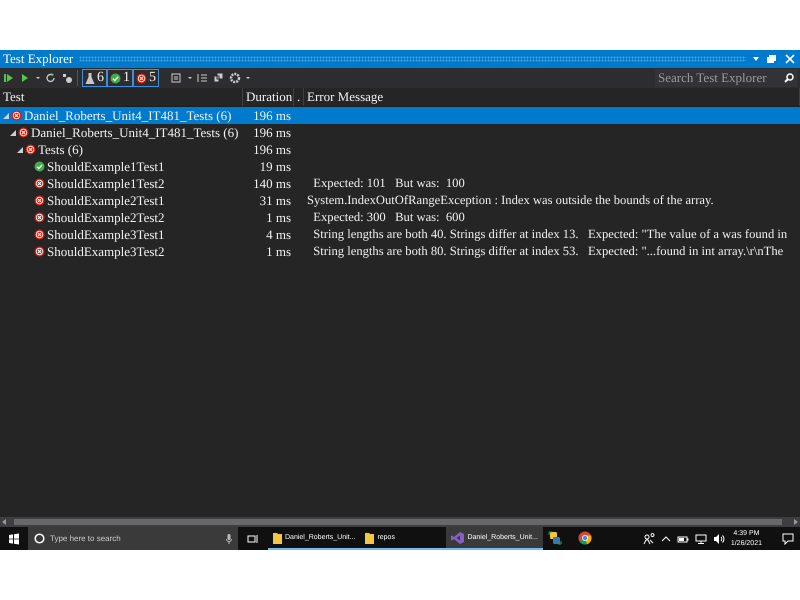  Describe the element at coordinates (4, 522) in the screenshot. I see `scroll-left-icon` at that location.